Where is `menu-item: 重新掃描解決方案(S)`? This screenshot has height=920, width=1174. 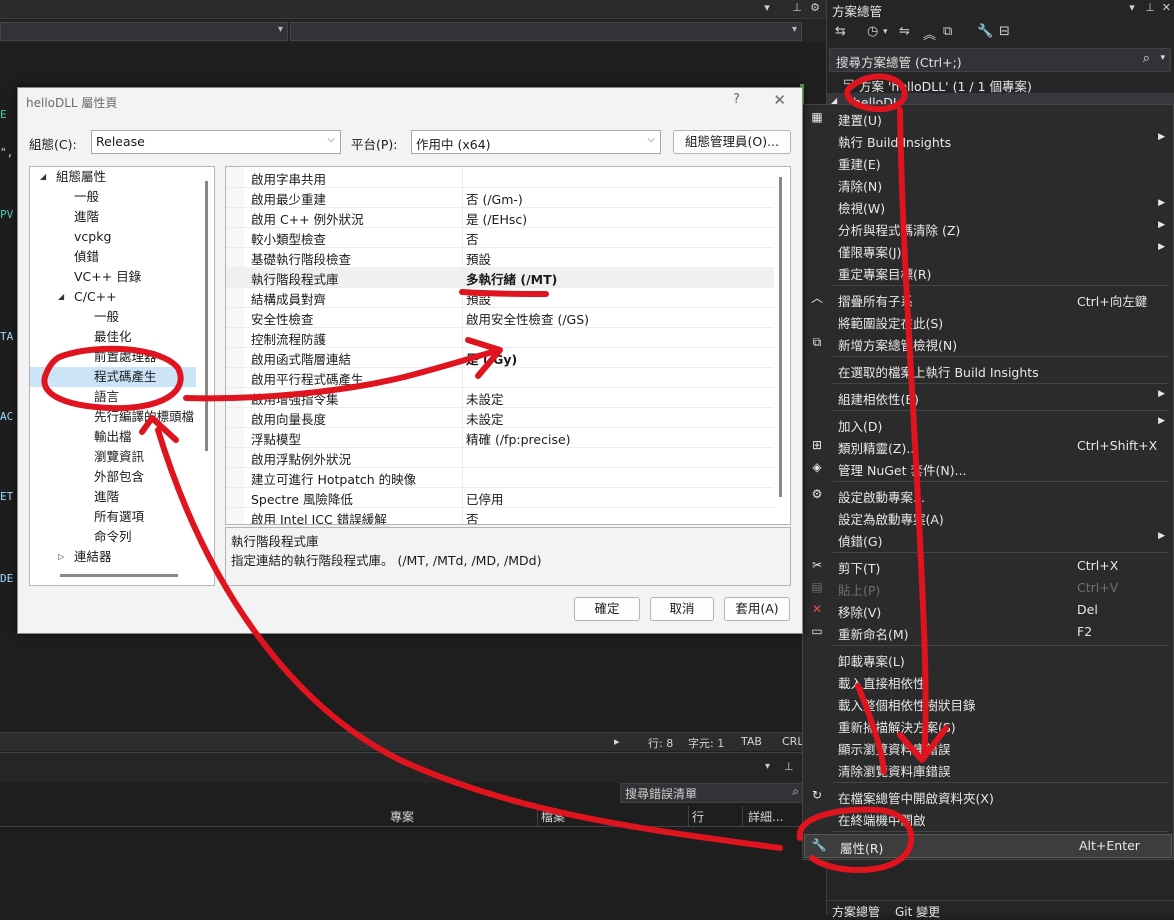 menu-item: 重新掃描解決方案(S) is located at coordinates (988, 725).